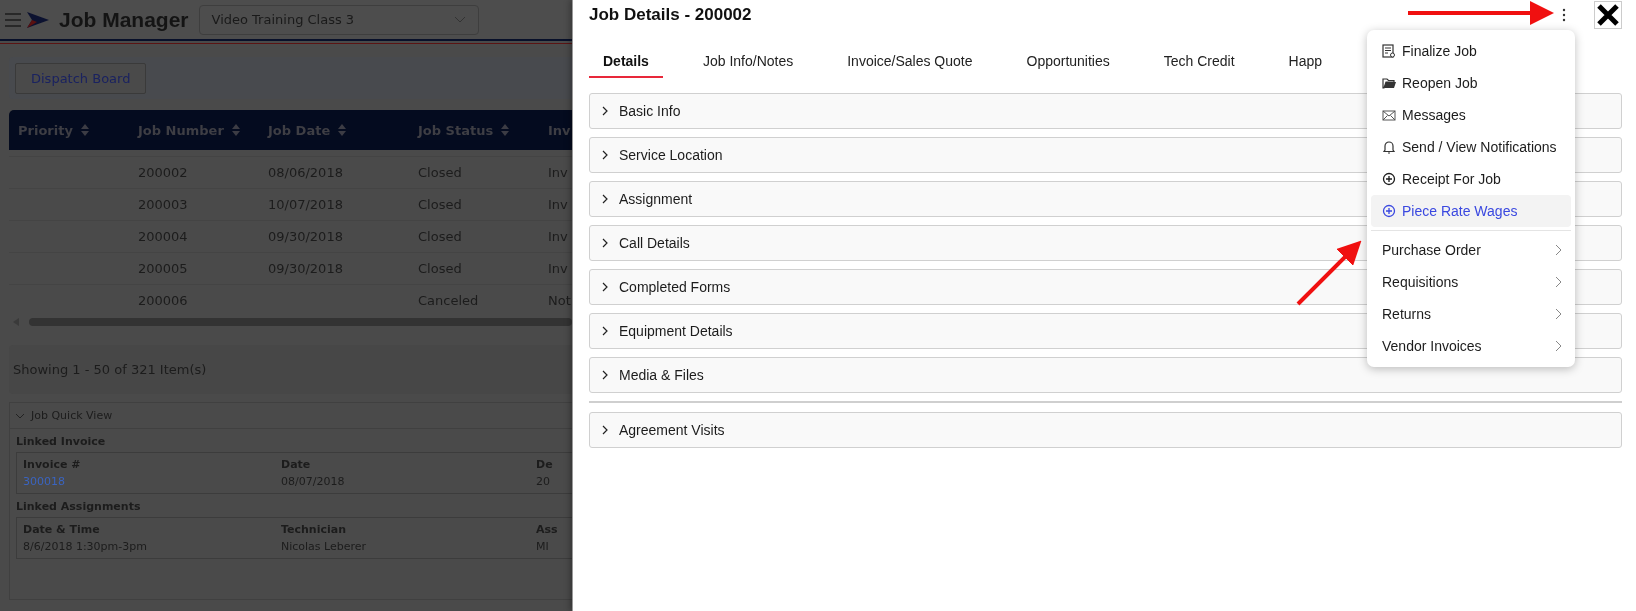 The image size is (1636, 611). Describe the element at coordinates (1389, 83) in the screenshot. I see `folder-icon` at that location.